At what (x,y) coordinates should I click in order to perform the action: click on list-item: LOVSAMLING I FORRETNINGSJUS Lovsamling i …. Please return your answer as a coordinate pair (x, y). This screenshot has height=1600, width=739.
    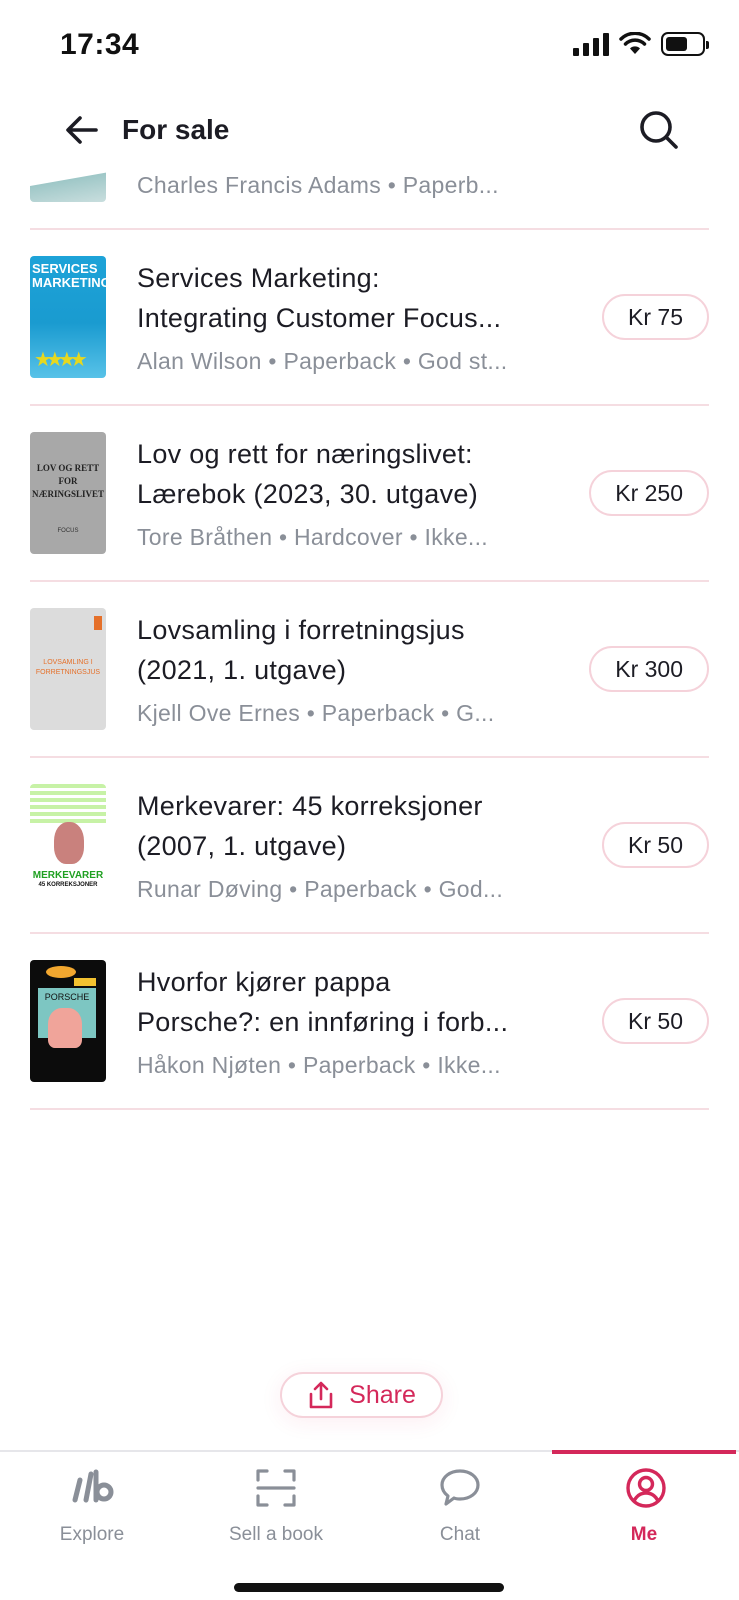
    Looking at the image, I should click on (369, 670).